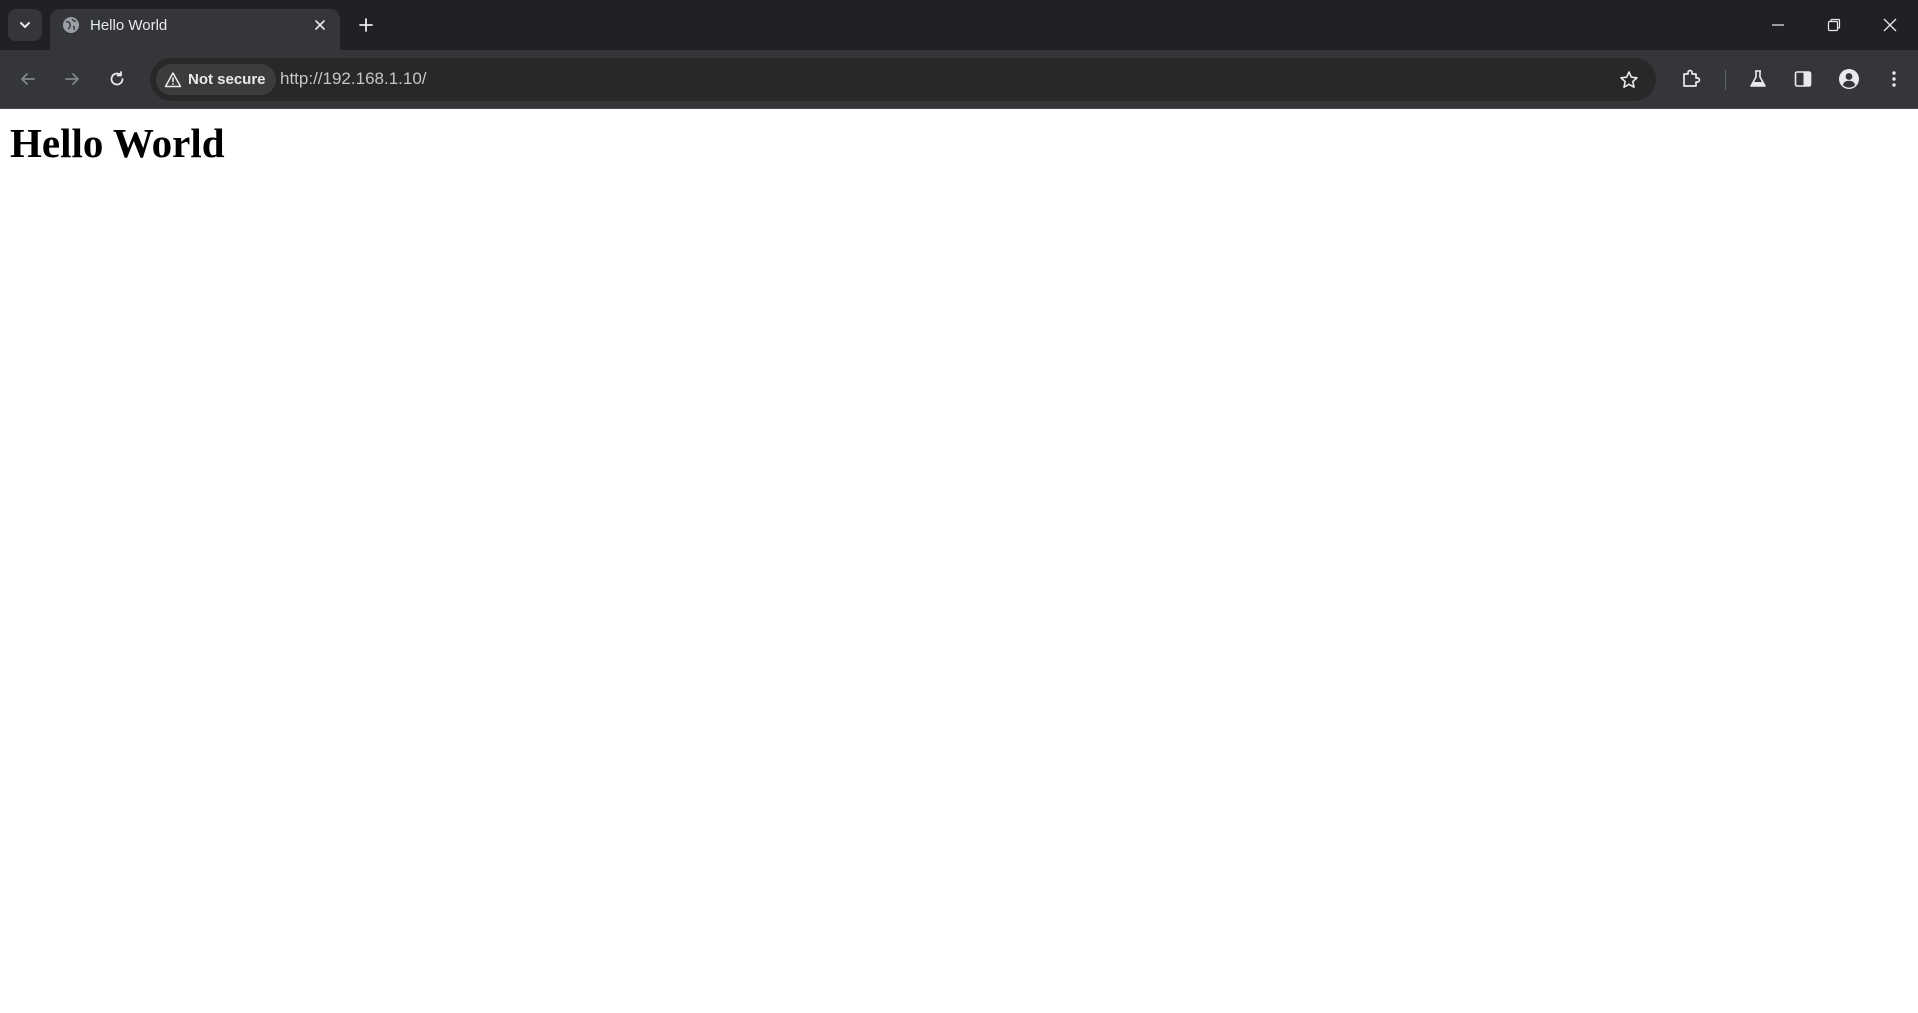 This screenshot has width=1918, height=1013. I want to click on side-panel-icon, so click(1803, 79).